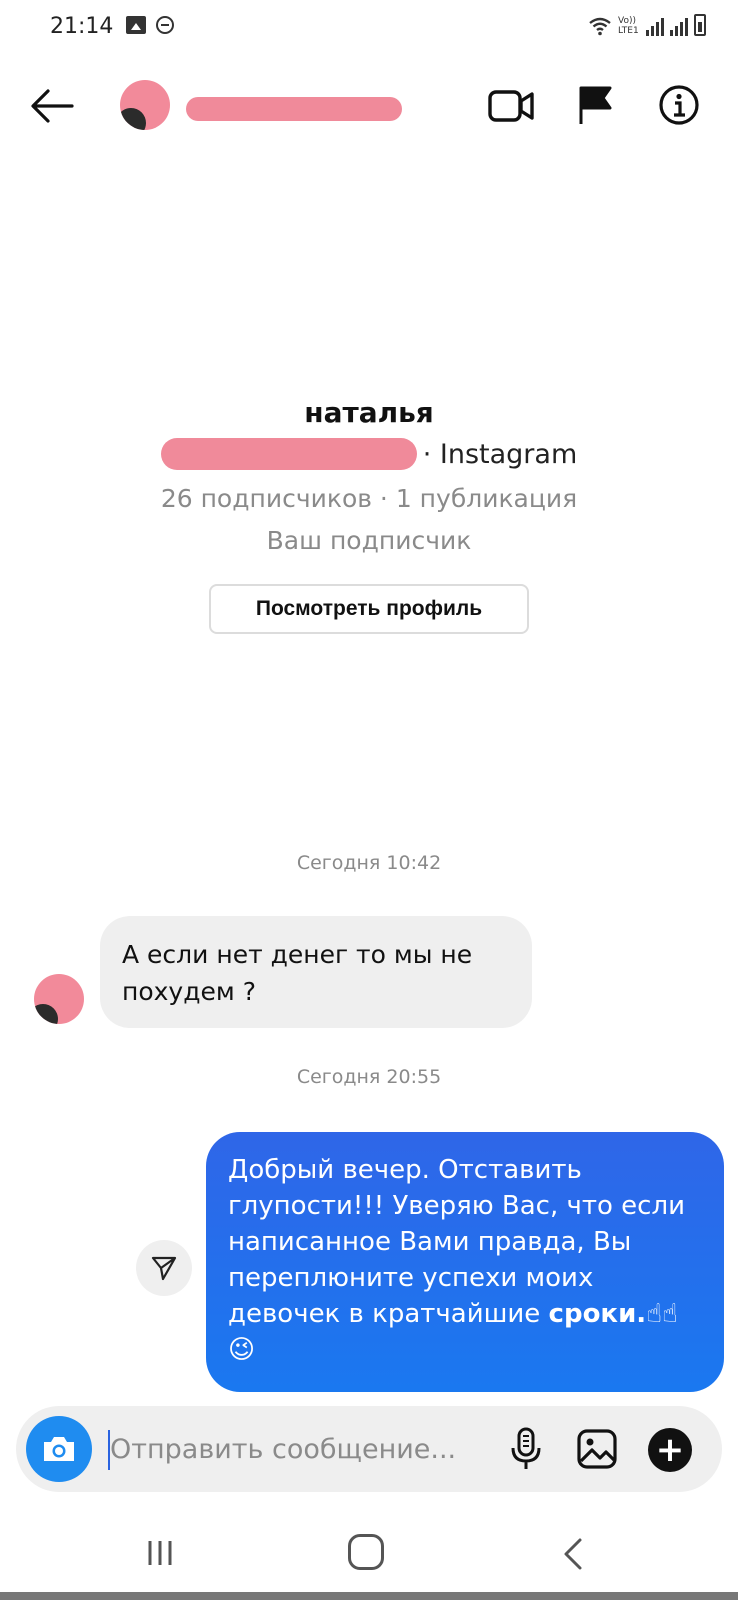 Image resolution: width=738 pixels, height=1600 pixels. Describe the element at coordinates (294, 109) in the screenshot. I see `contact-username-redacted` at that location.